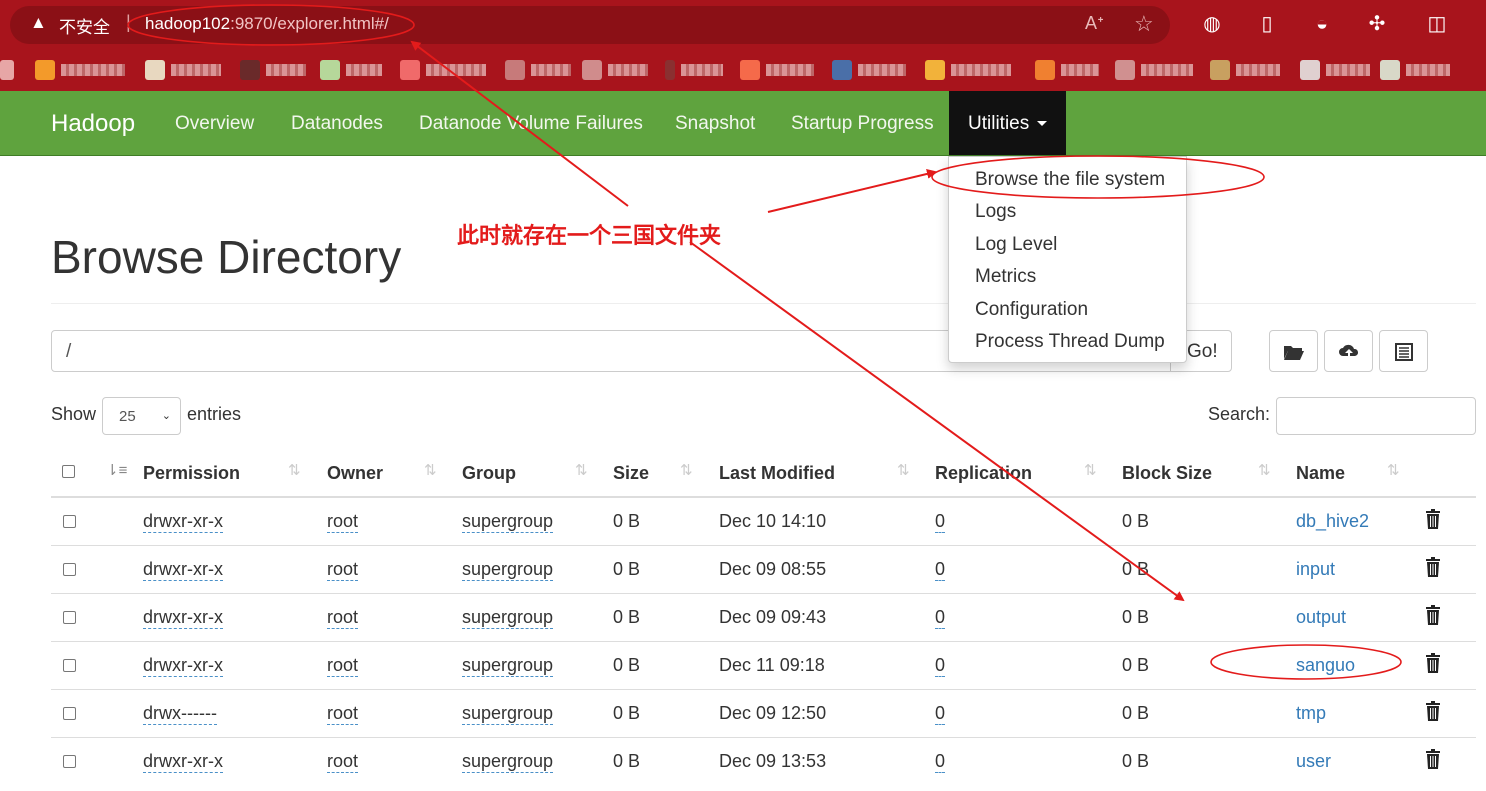 This screenshot has height=791, width=1486. What do you see at coordinates (1321, 617) in the screenshot?
I see `cell-name-link: output` at bounding box center [1321, 617].